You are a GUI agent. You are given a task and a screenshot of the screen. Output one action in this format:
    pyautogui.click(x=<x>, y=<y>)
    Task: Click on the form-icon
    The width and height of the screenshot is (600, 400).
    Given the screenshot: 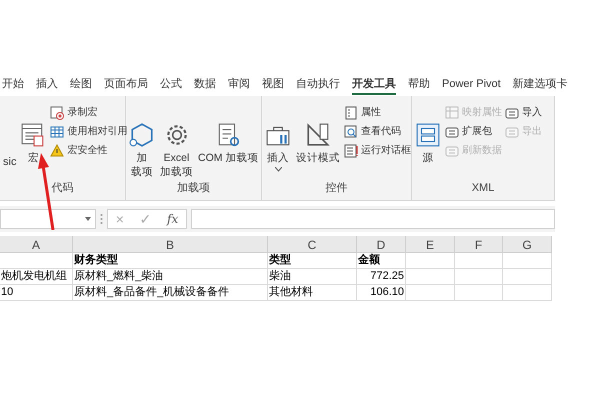 What is the action you would take?
    pyautogui.click(x=351, y=151)
    